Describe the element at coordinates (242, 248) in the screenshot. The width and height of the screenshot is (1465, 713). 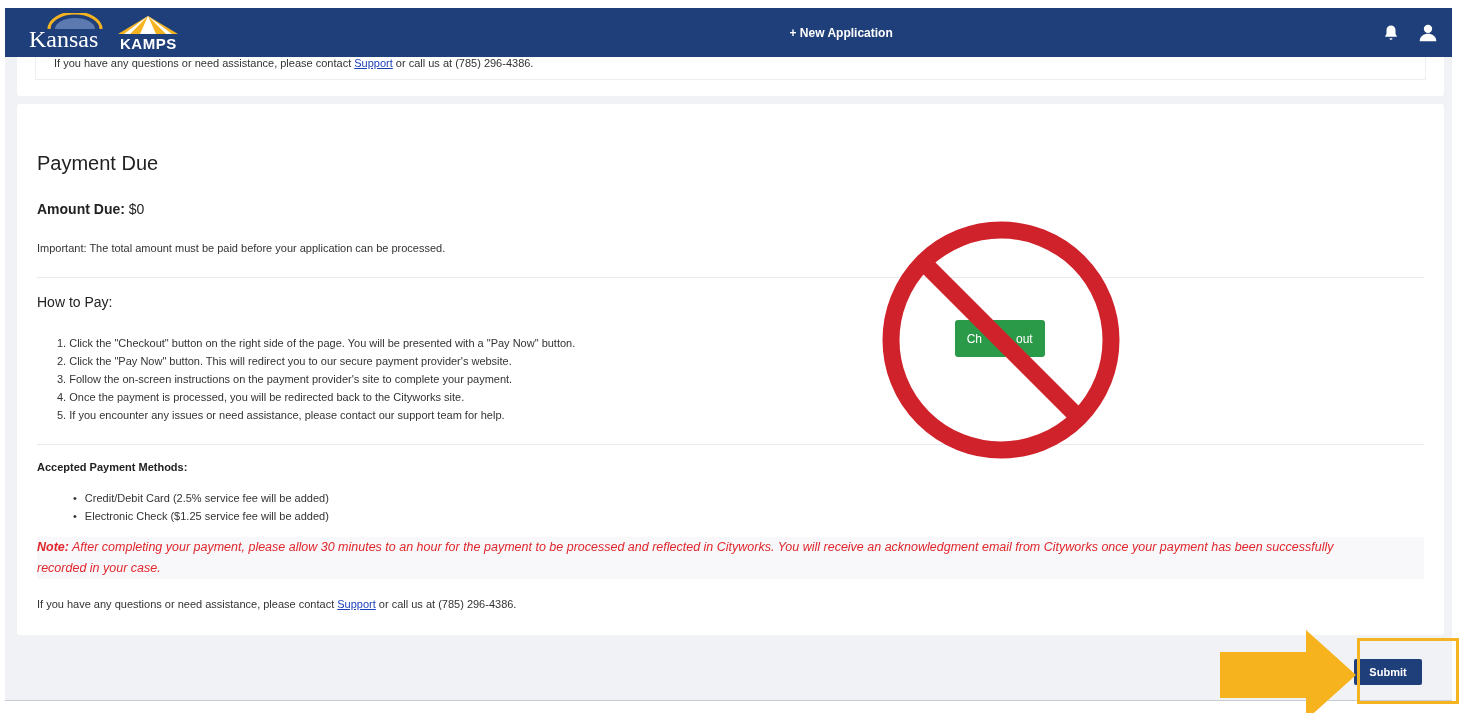
I see `important-text: Important: The total amount must be paid before your application can be processed.` at that location.